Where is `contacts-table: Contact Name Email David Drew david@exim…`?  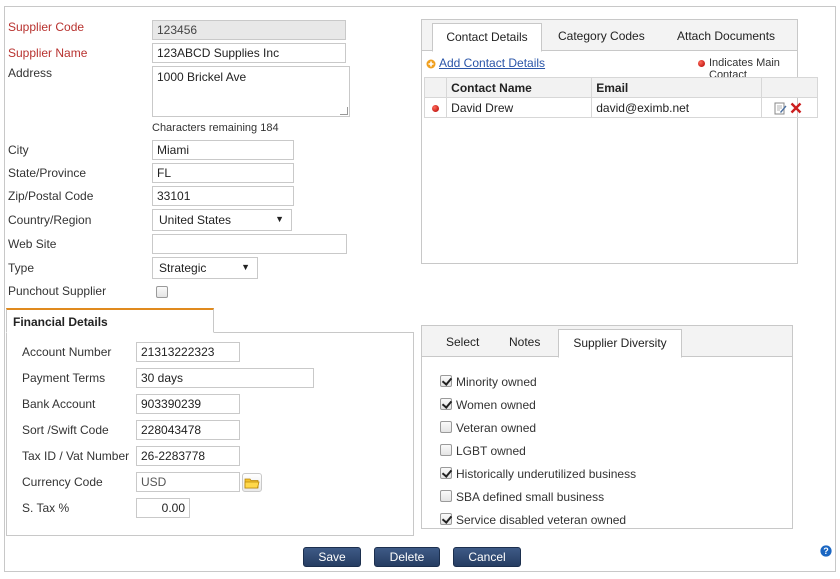 contacts-table: Contact Name Email David Drew david@exim… is located at coordinates (621, 97).